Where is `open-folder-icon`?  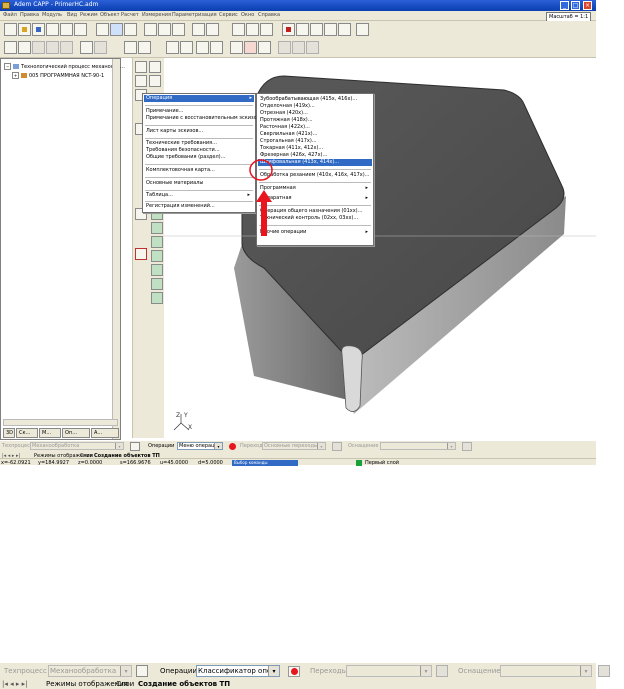
open-folder-icon is located at coordinates (24, 29).